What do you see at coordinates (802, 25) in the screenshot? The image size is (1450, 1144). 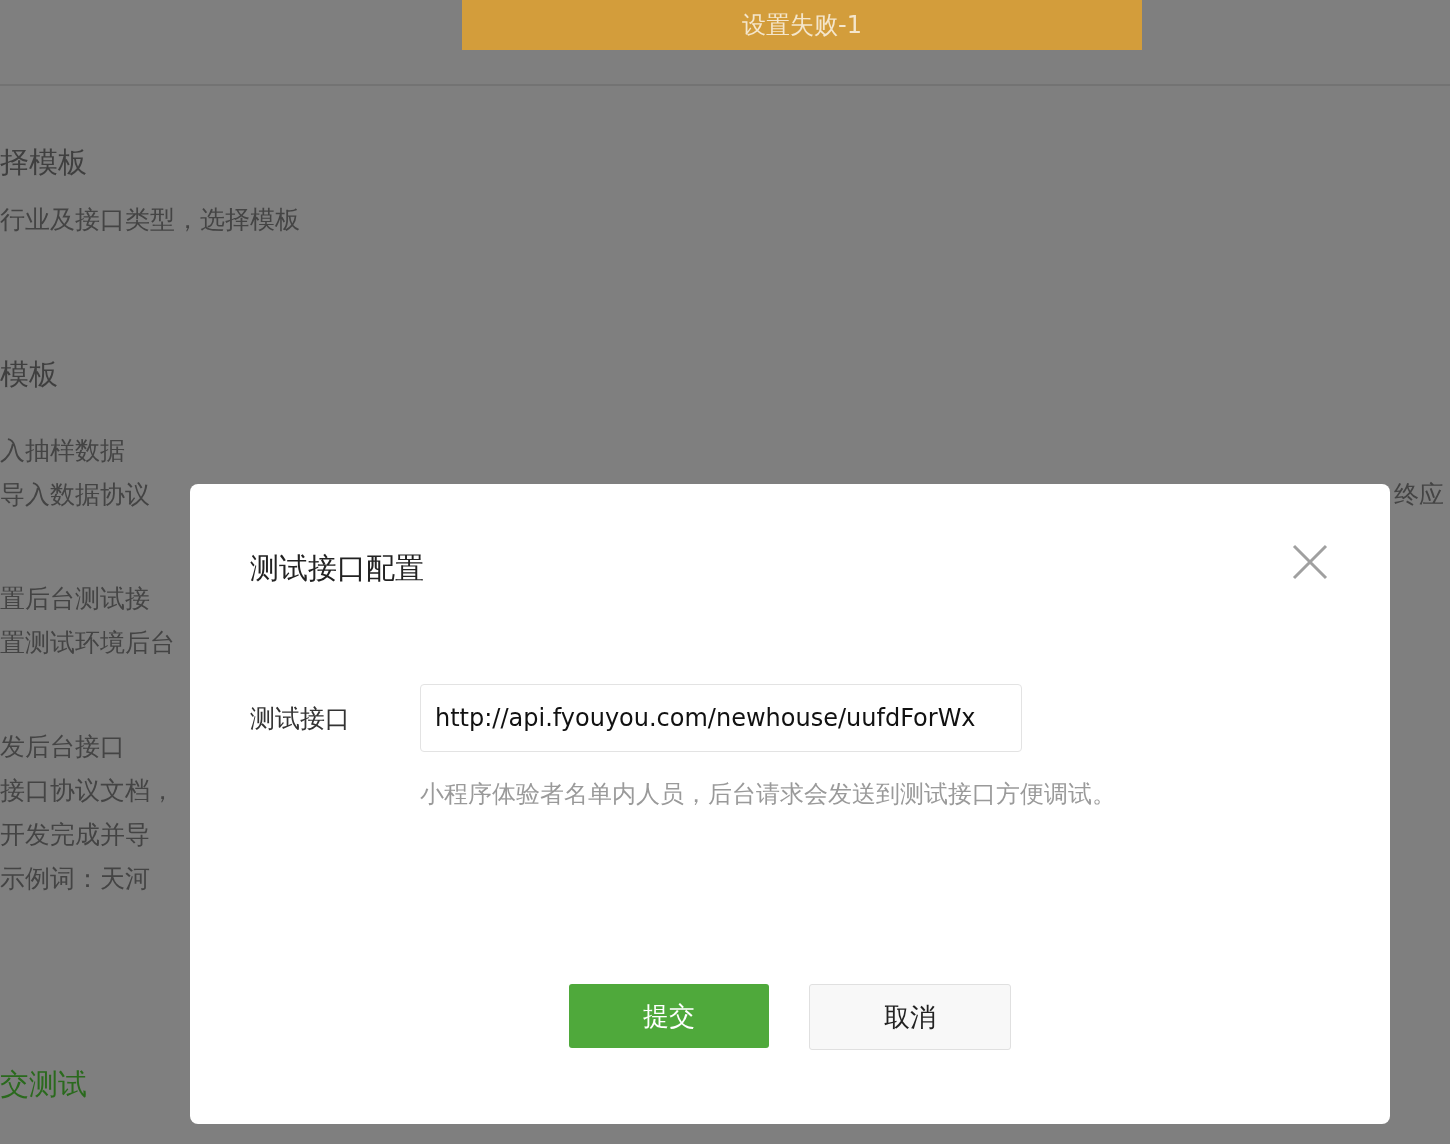 I see `error-toast: 设置失败-1` at bounding box center [802, 25].